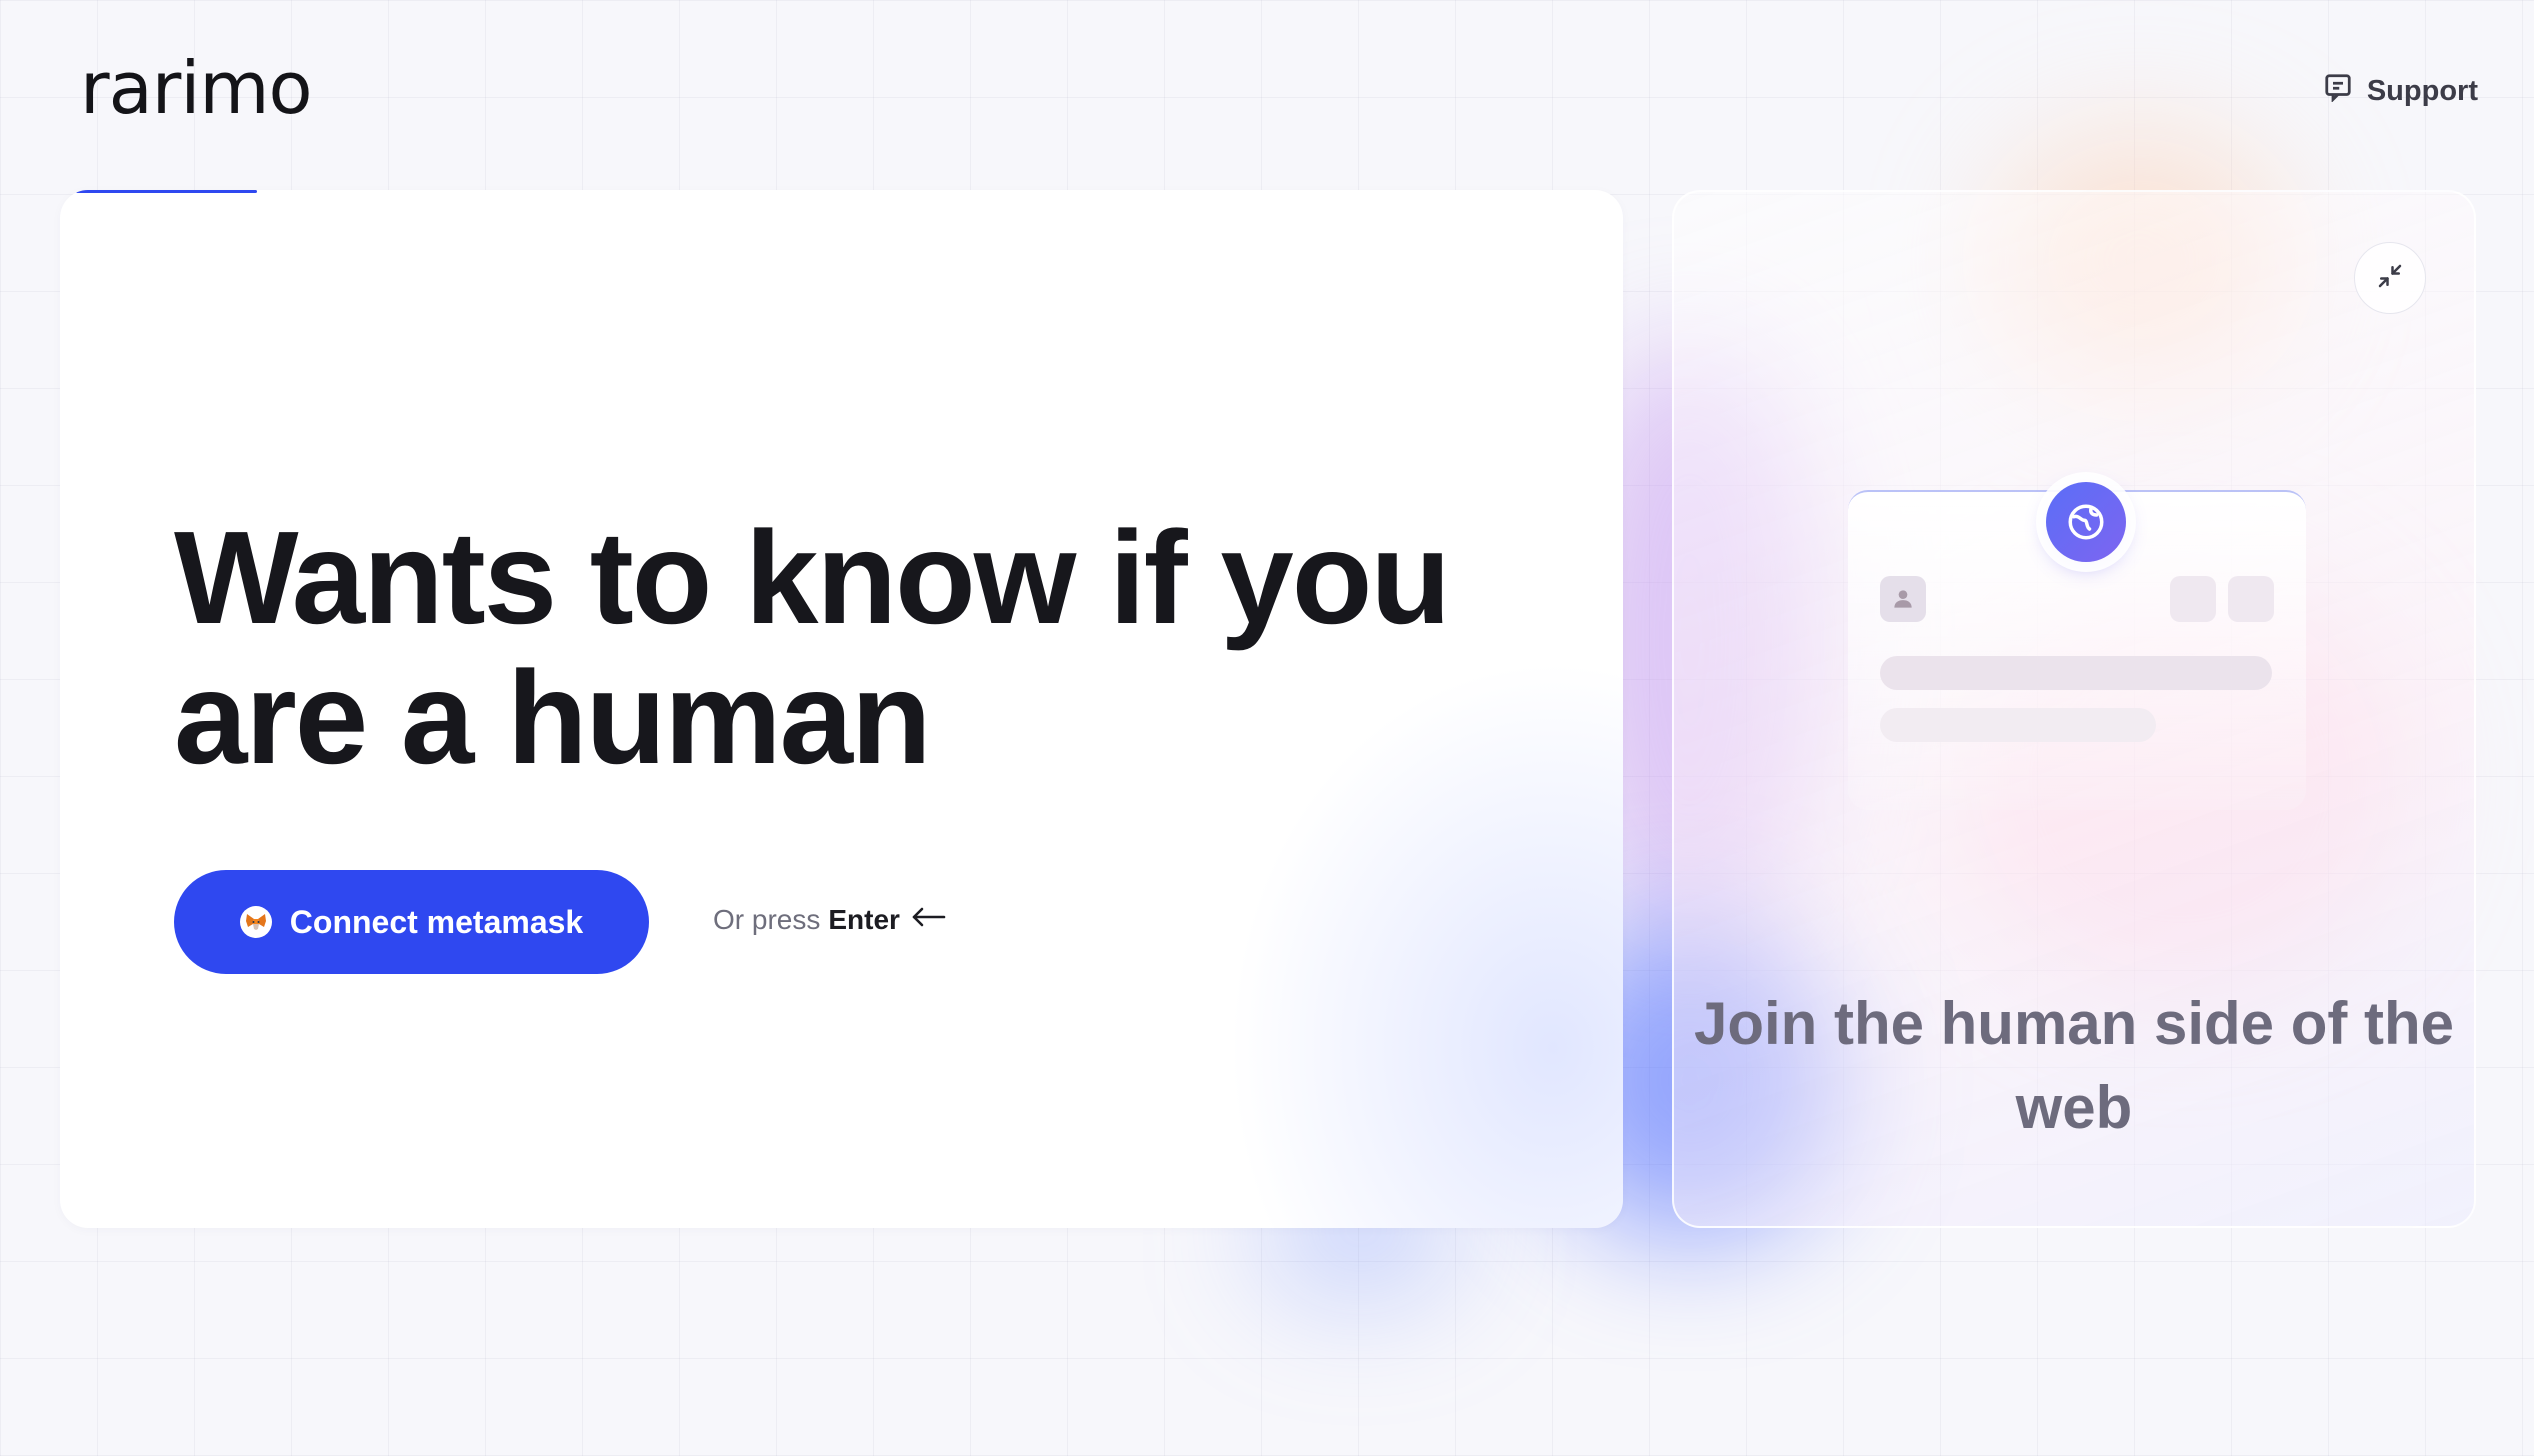 This screenshot has height=1456, width=2534. Describe the element at coordinates (812, 647) in the screenshot. I see `page-title: Wants to know if you are a human` at that location.